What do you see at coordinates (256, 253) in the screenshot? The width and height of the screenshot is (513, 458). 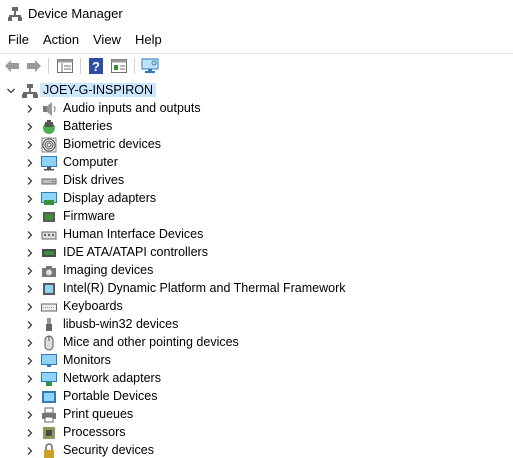 I see `tree-item-ide: IDE ATA/ATAPI controllers` at bounding box center [256, 253].